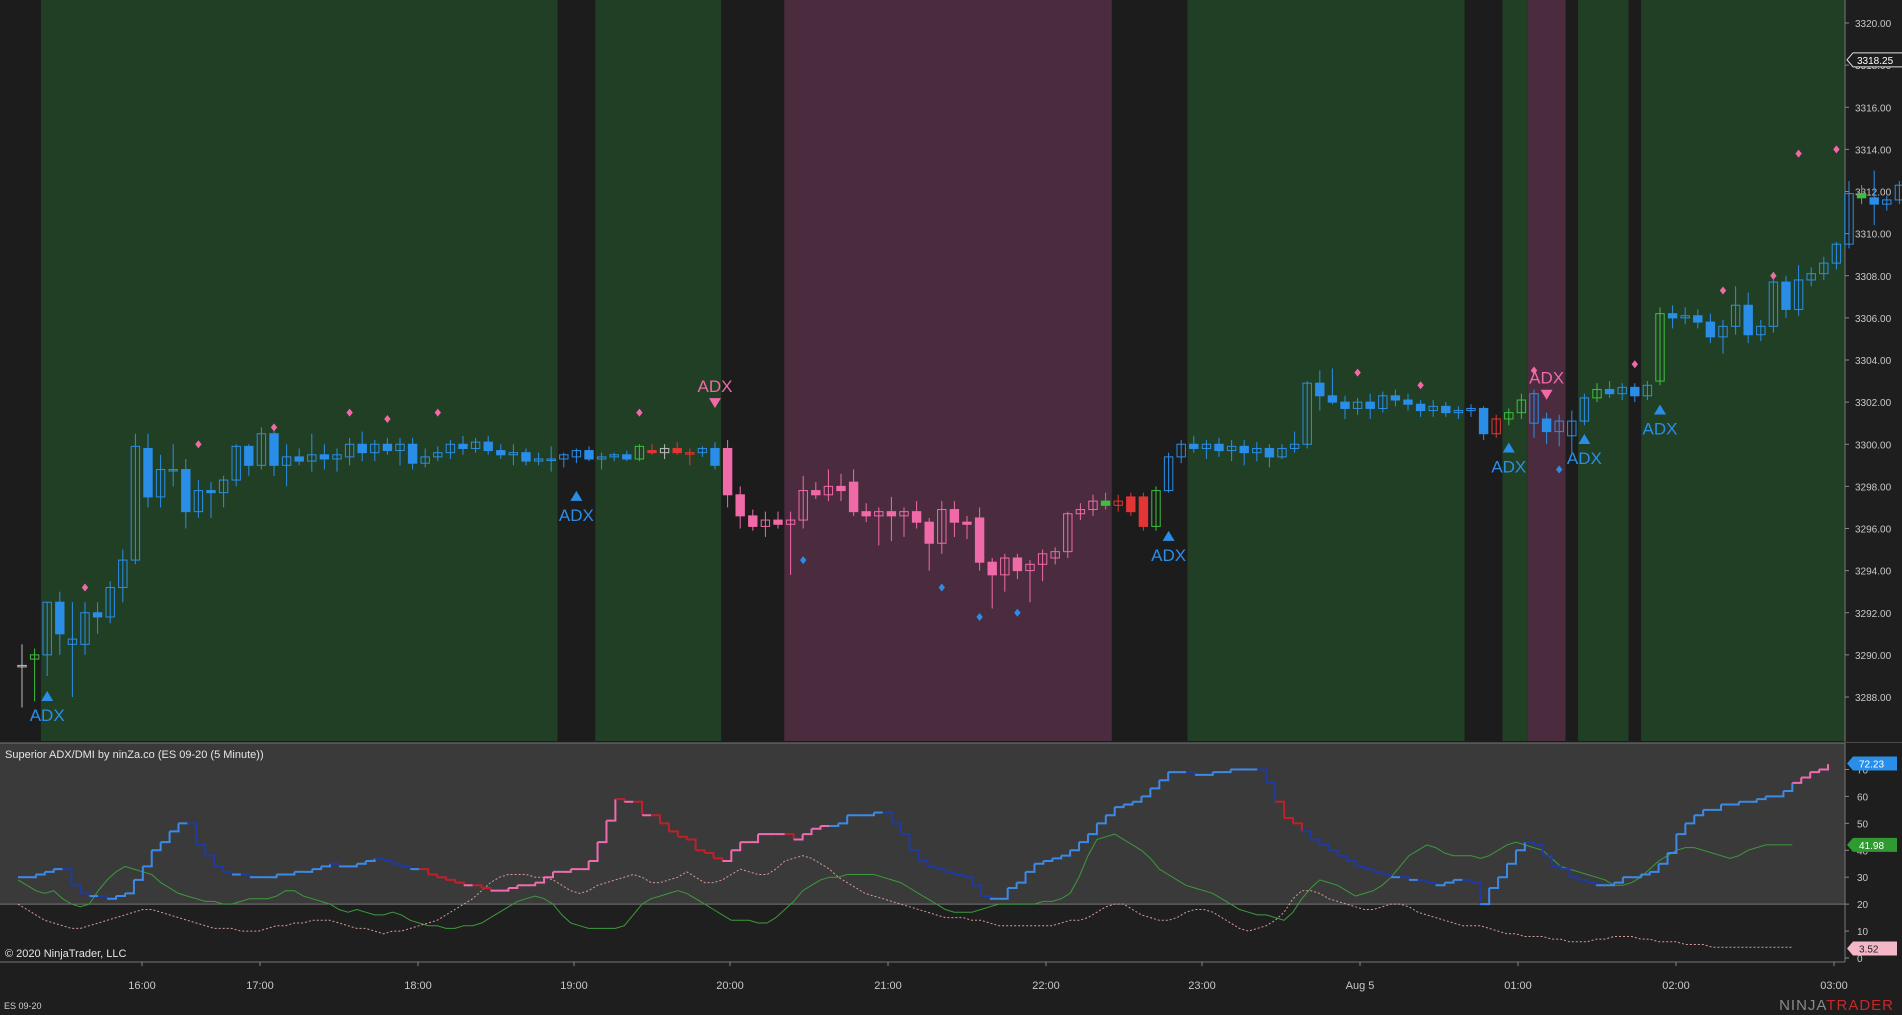  I want to click on indicator-tick-label: 20, so click(1863, 905).